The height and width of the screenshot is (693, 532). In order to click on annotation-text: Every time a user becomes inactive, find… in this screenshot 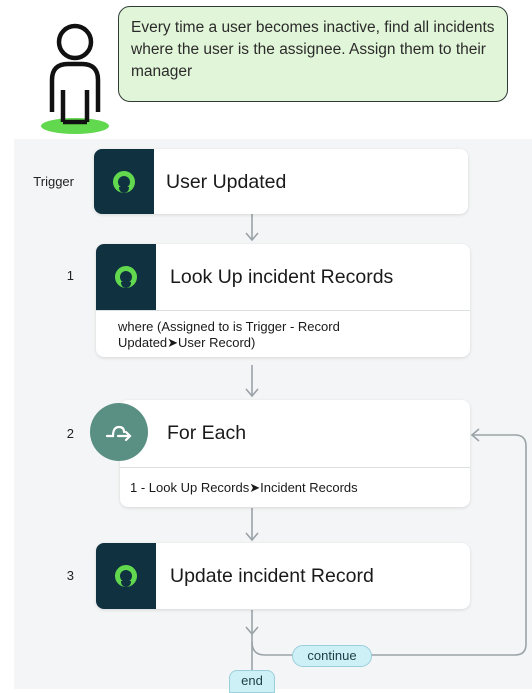, I will do `click(313, 49)`.